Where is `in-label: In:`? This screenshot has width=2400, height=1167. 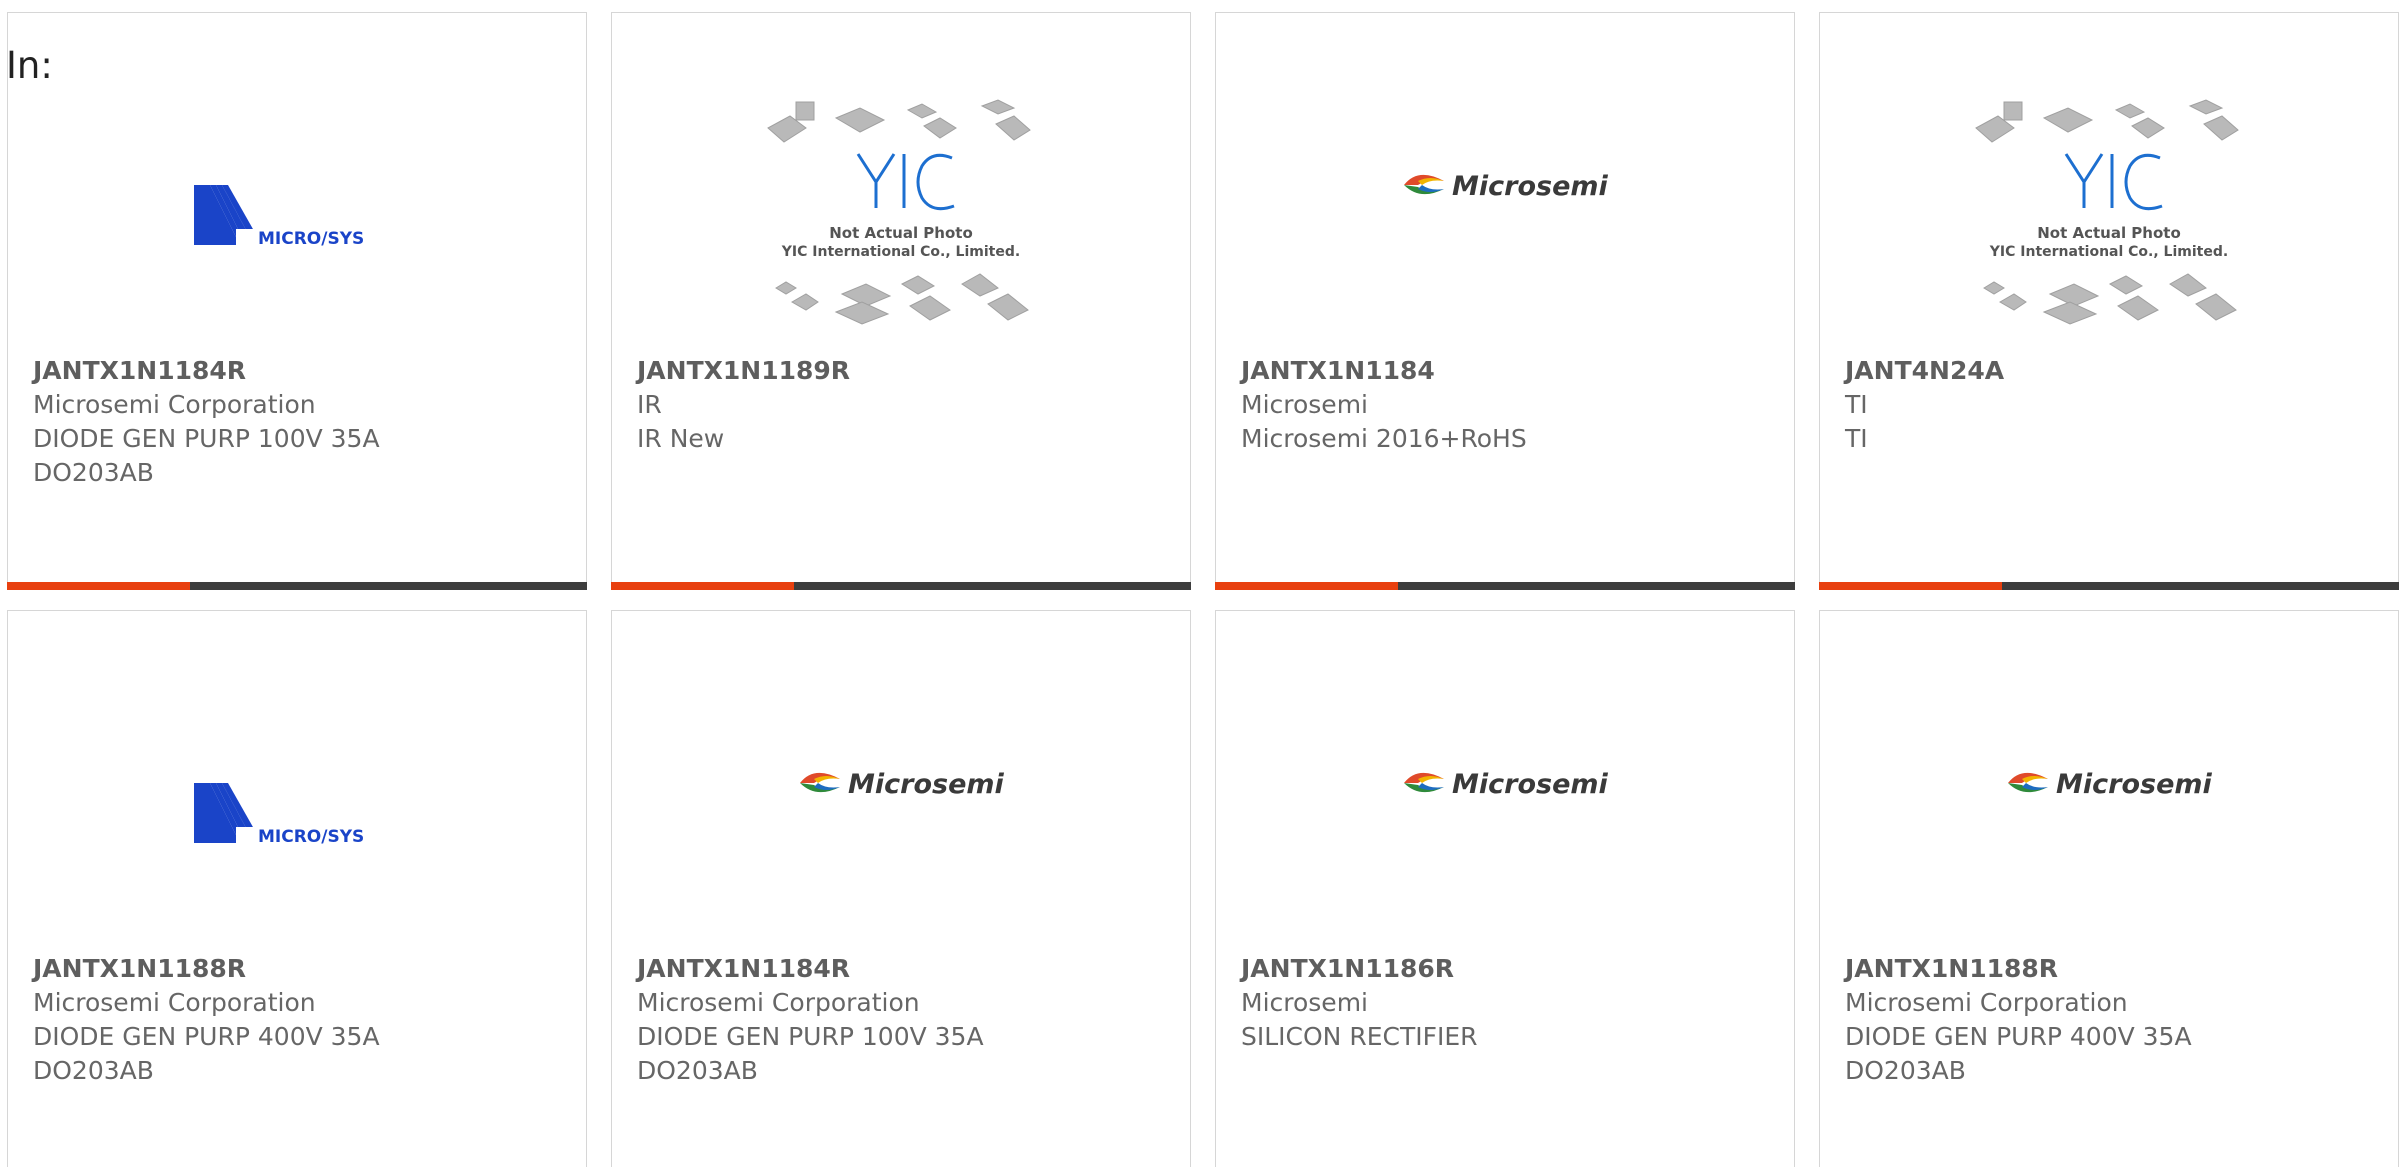 in-label: In: is located at coordinates (29, 65).